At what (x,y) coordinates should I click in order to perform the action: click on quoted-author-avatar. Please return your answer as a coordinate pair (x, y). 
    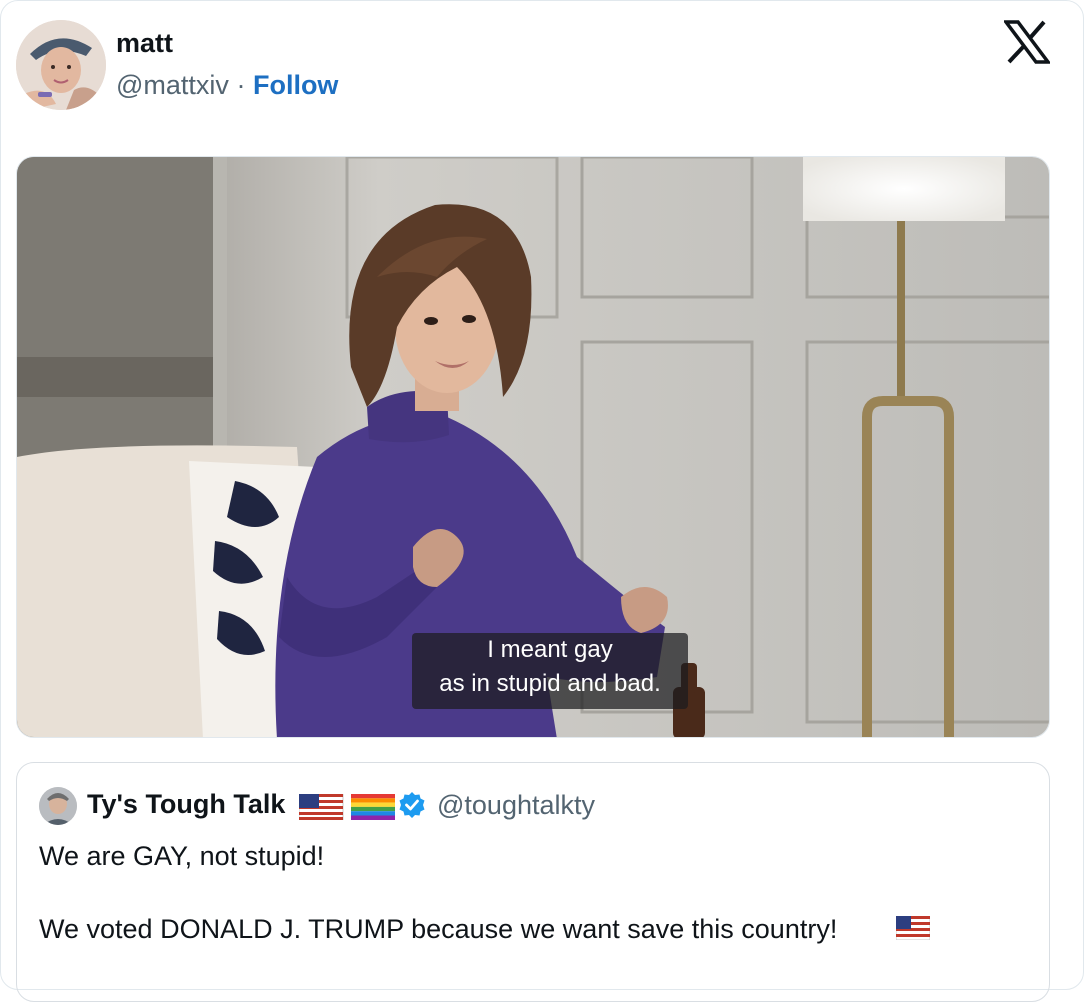
    Looking at the image, I should click on (58, 806).